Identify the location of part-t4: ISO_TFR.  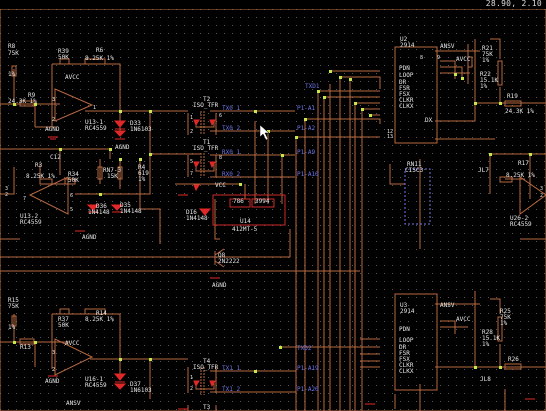
(206, 367).